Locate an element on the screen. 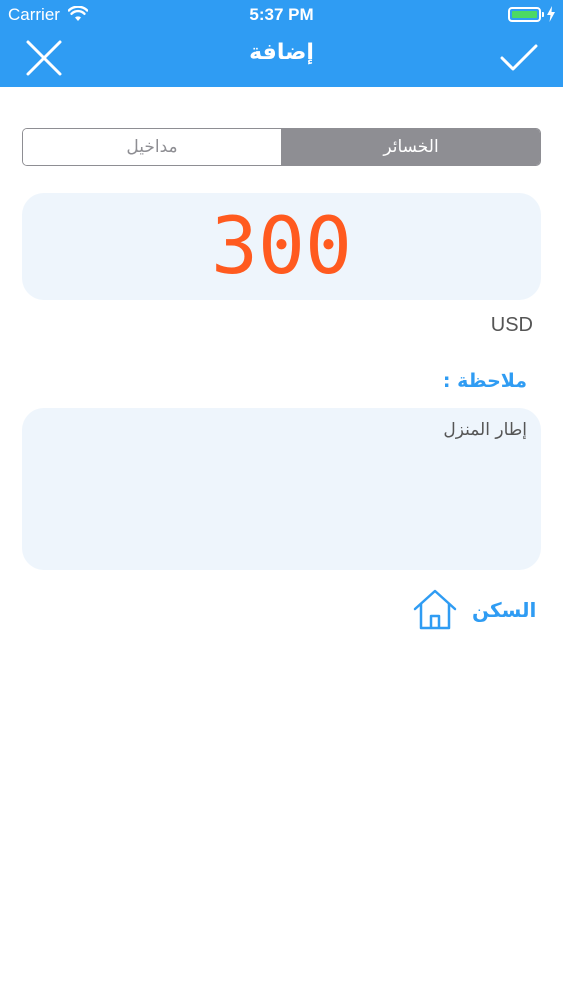 This screenshot has height=1000, width=563. category-label: السكن is located at coordinates (504, 610).